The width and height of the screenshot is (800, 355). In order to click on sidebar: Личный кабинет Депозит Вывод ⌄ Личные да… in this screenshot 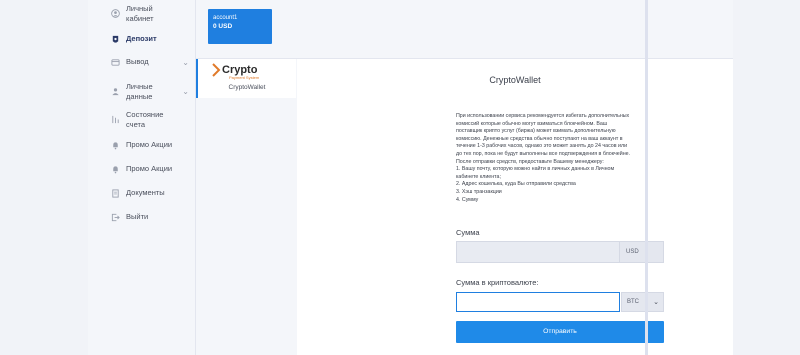, I will do `click(142, 177)`.